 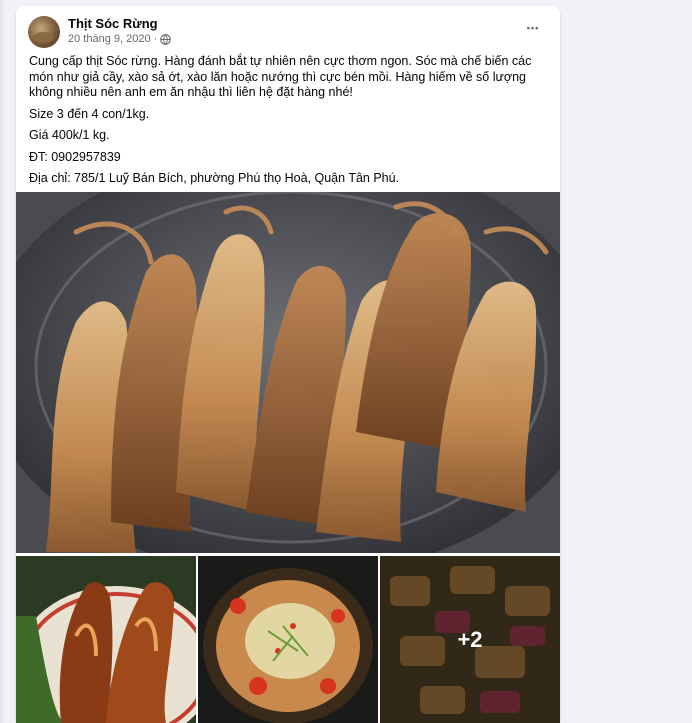 I want to click on post-photo-4: +2, so click(x=470, y=639).